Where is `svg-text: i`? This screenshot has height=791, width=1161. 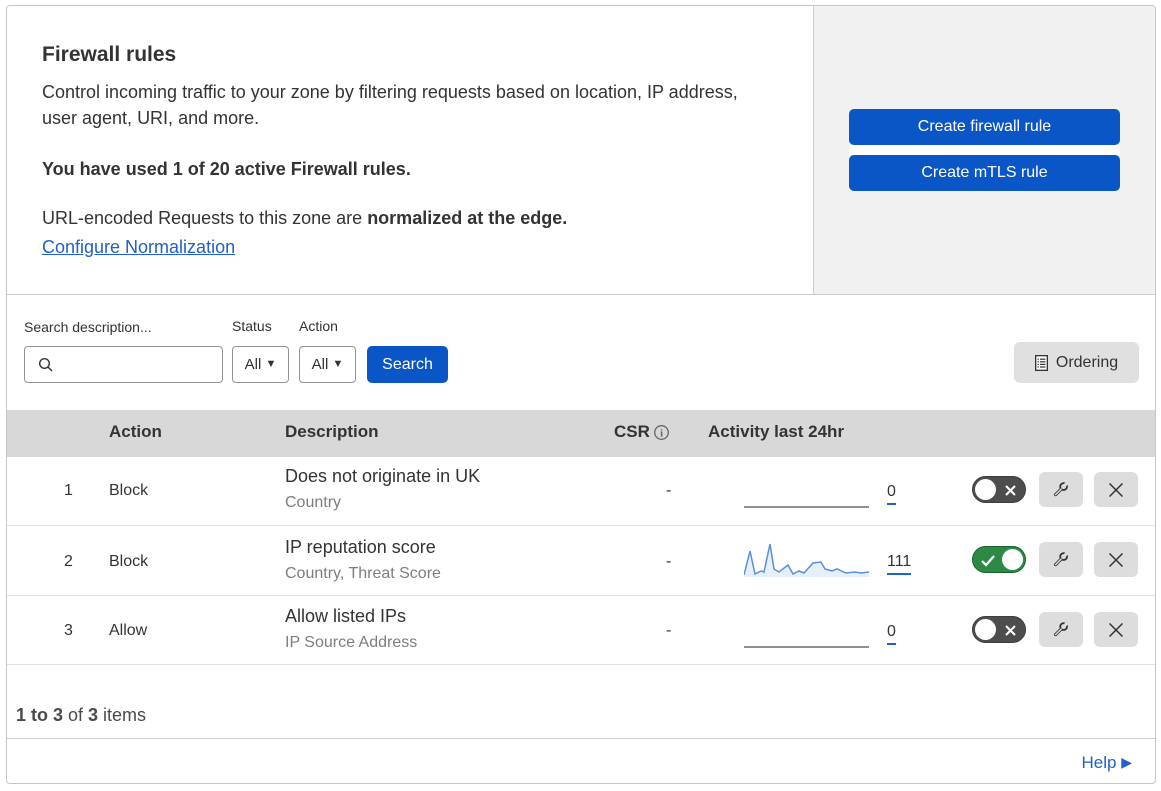
svg-text: i is located at coordinates (661, 433).